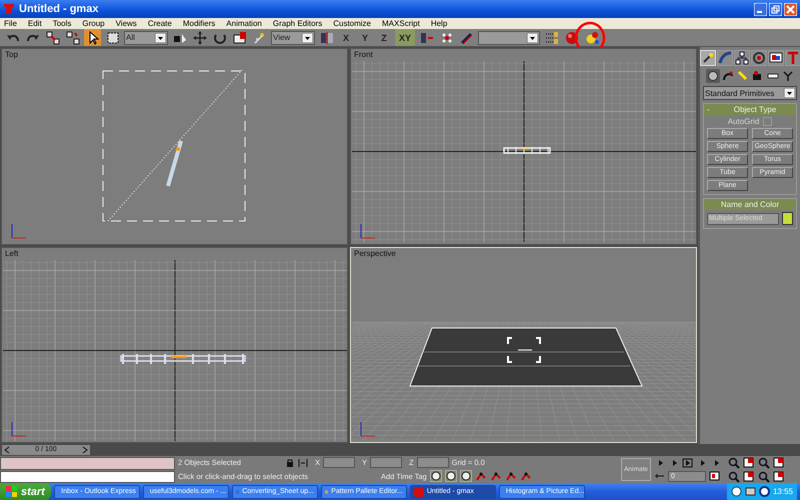  I want to click on pencil-icon, so click(467, 37).